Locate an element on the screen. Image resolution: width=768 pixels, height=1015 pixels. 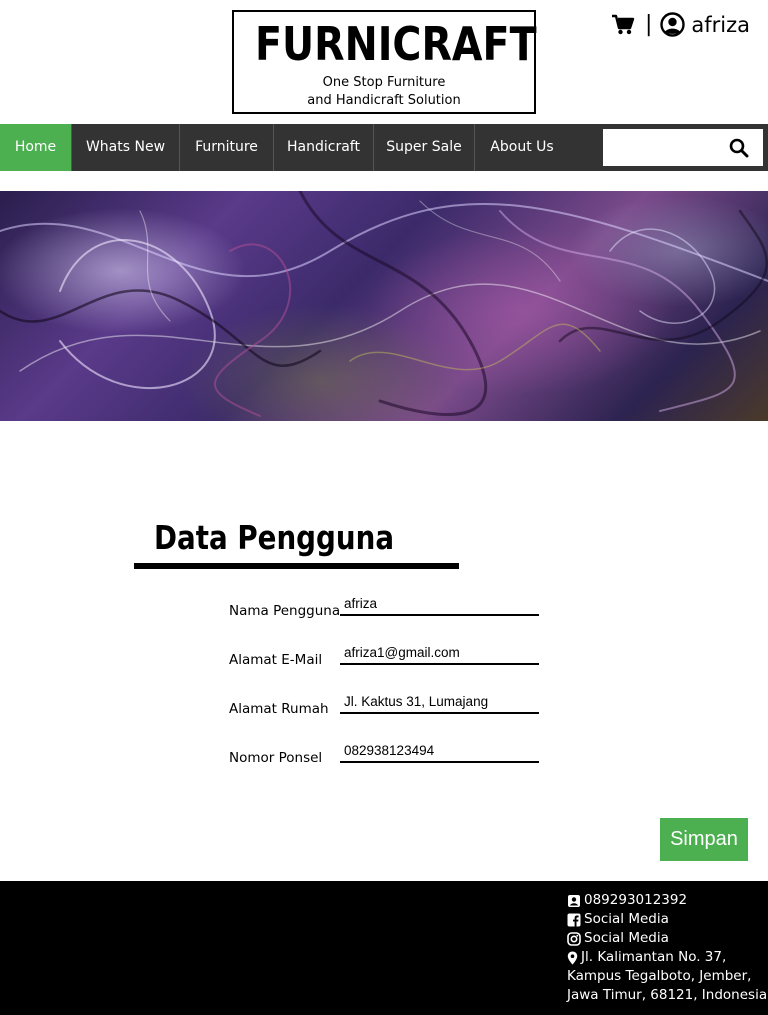
brand-tagline-line1: One Stop Furniture is located at coordinates (384, 82).